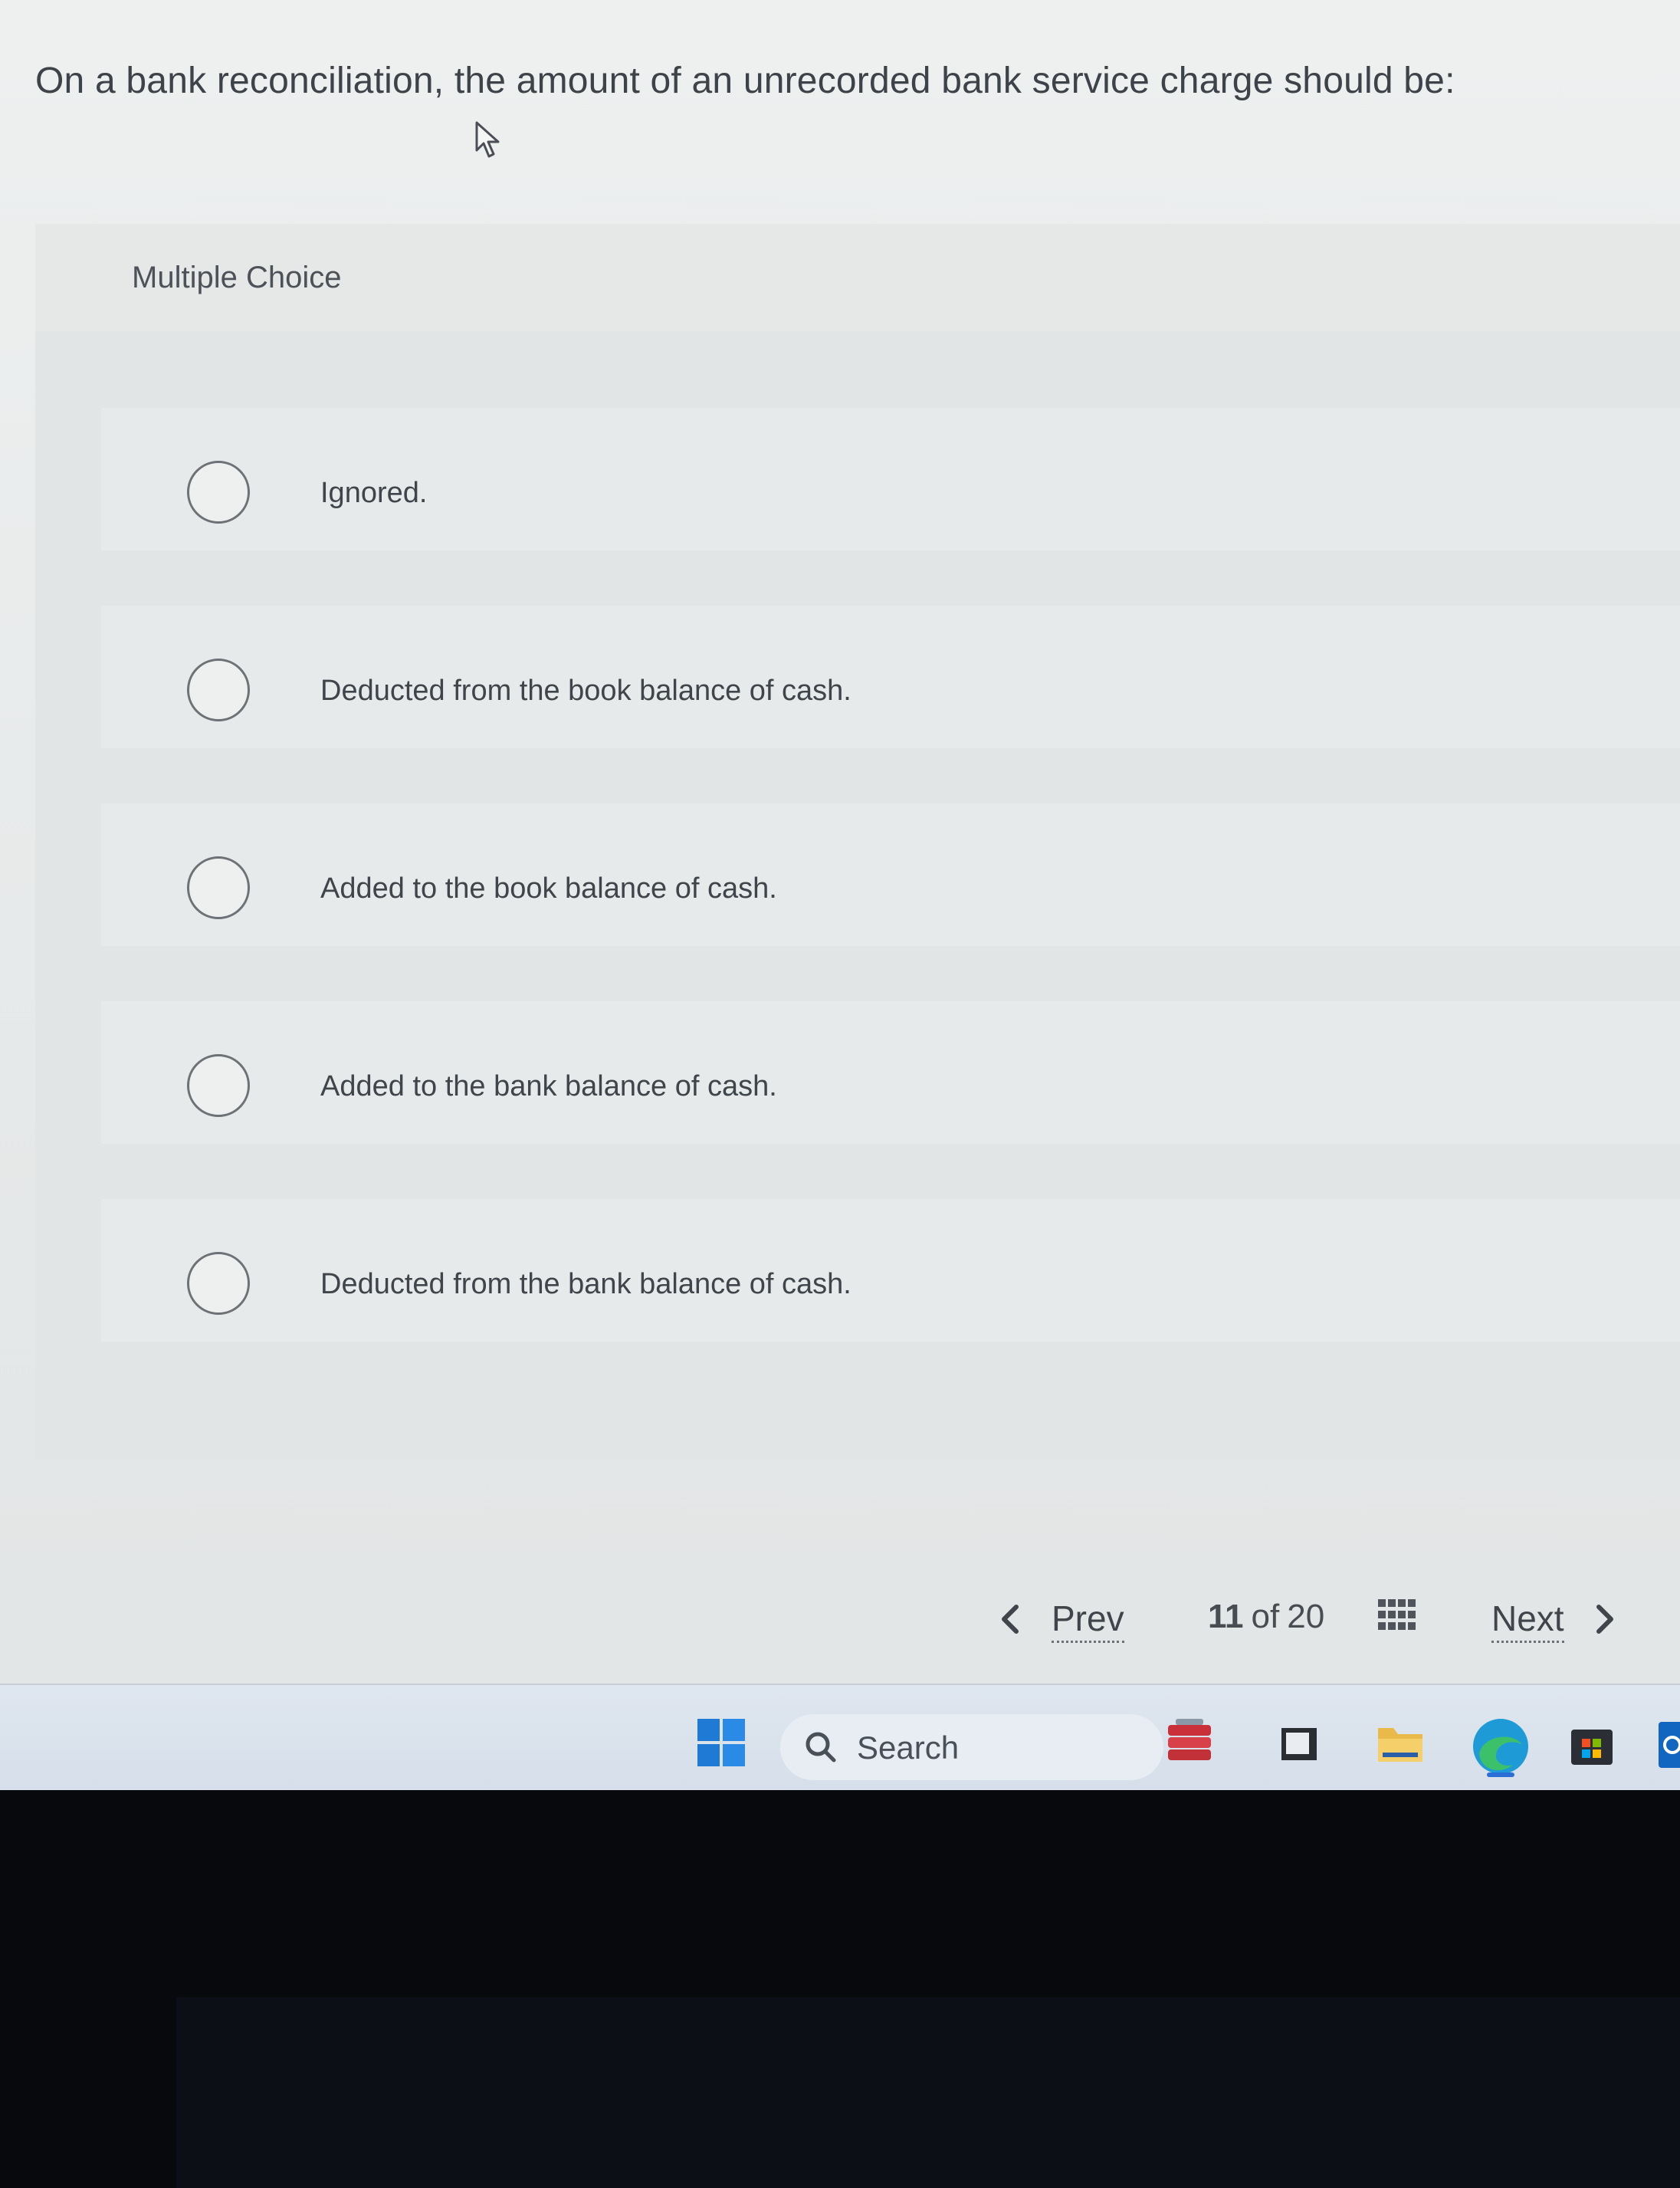 The height and width of the screenshot is (2188, 1680). I want to click on answer-option-label: Deducted from the bank balance of cash., so click(585, 1284).